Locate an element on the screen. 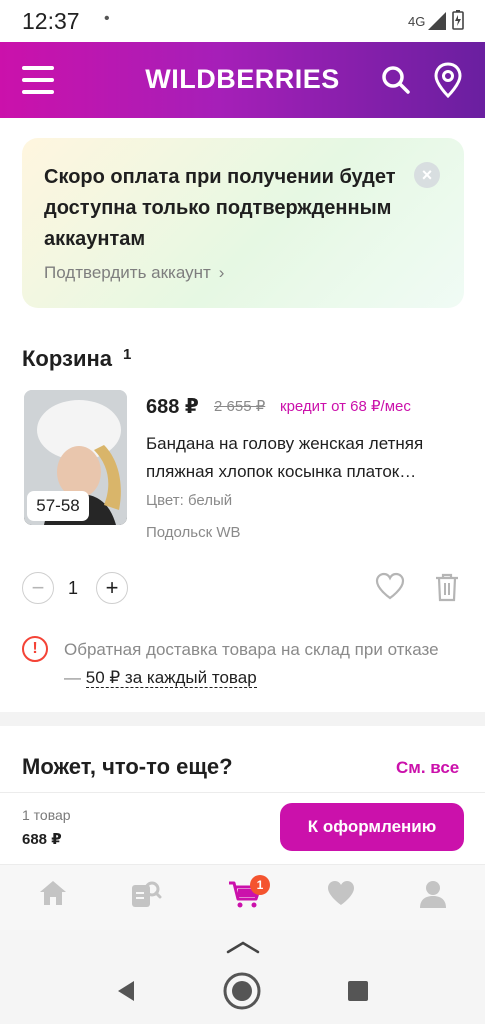  quantity-increase-button: + is located at coordinates (112, 588).